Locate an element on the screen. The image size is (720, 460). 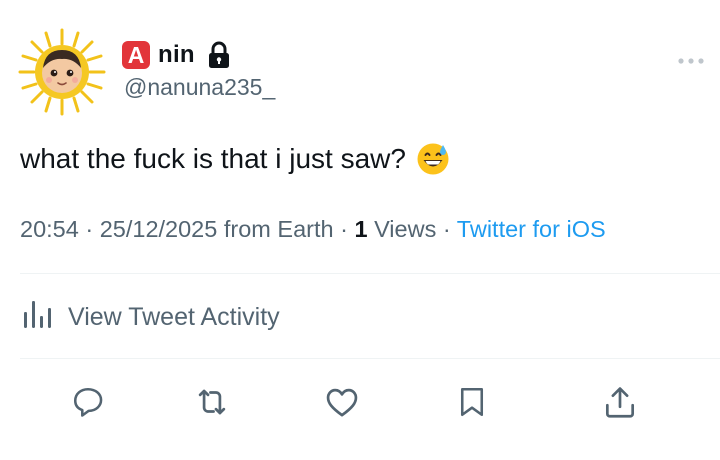
tweet-action-bar is located at coordinates (360, 404).